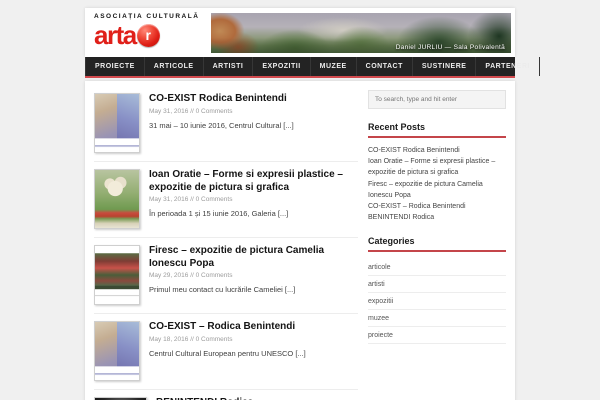 The image size is (600, 400). What do you see at coordinates (445, 66) in the screenshot?
I see `nav-item-sustinere: SUSTINERE` at bounding box center [445, 66].